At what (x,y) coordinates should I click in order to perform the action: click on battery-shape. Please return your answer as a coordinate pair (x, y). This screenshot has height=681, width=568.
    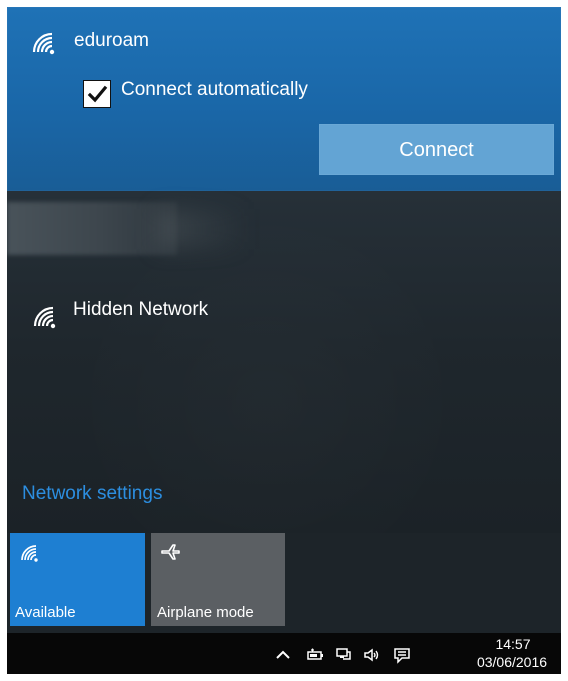
    Looking at the image, I should click on (315, 654).